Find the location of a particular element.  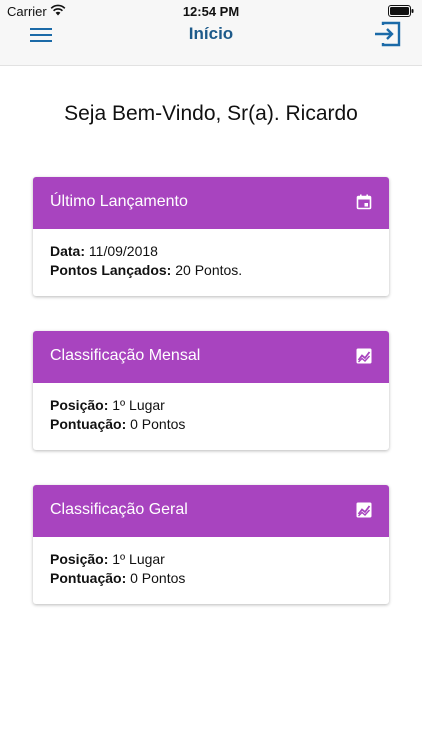

card-title: Último Lançamento is located at coordinates (119, 201).